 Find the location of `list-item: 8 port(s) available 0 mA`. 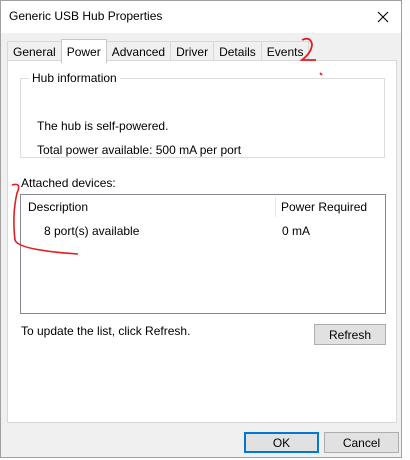

list-item: 8 port(s) available 0 mA is located at coordinates (203, 229).